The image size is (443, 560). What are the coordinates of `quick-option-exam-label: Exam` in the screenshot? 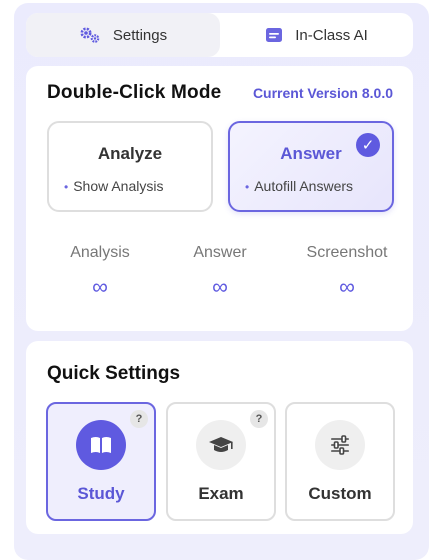 It's located at (221, 493).